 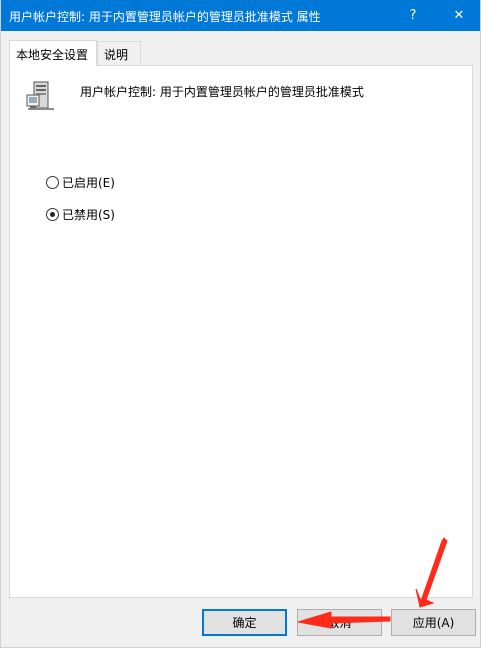 I want to click on server-computer-icon, so click(x=40, y=95).